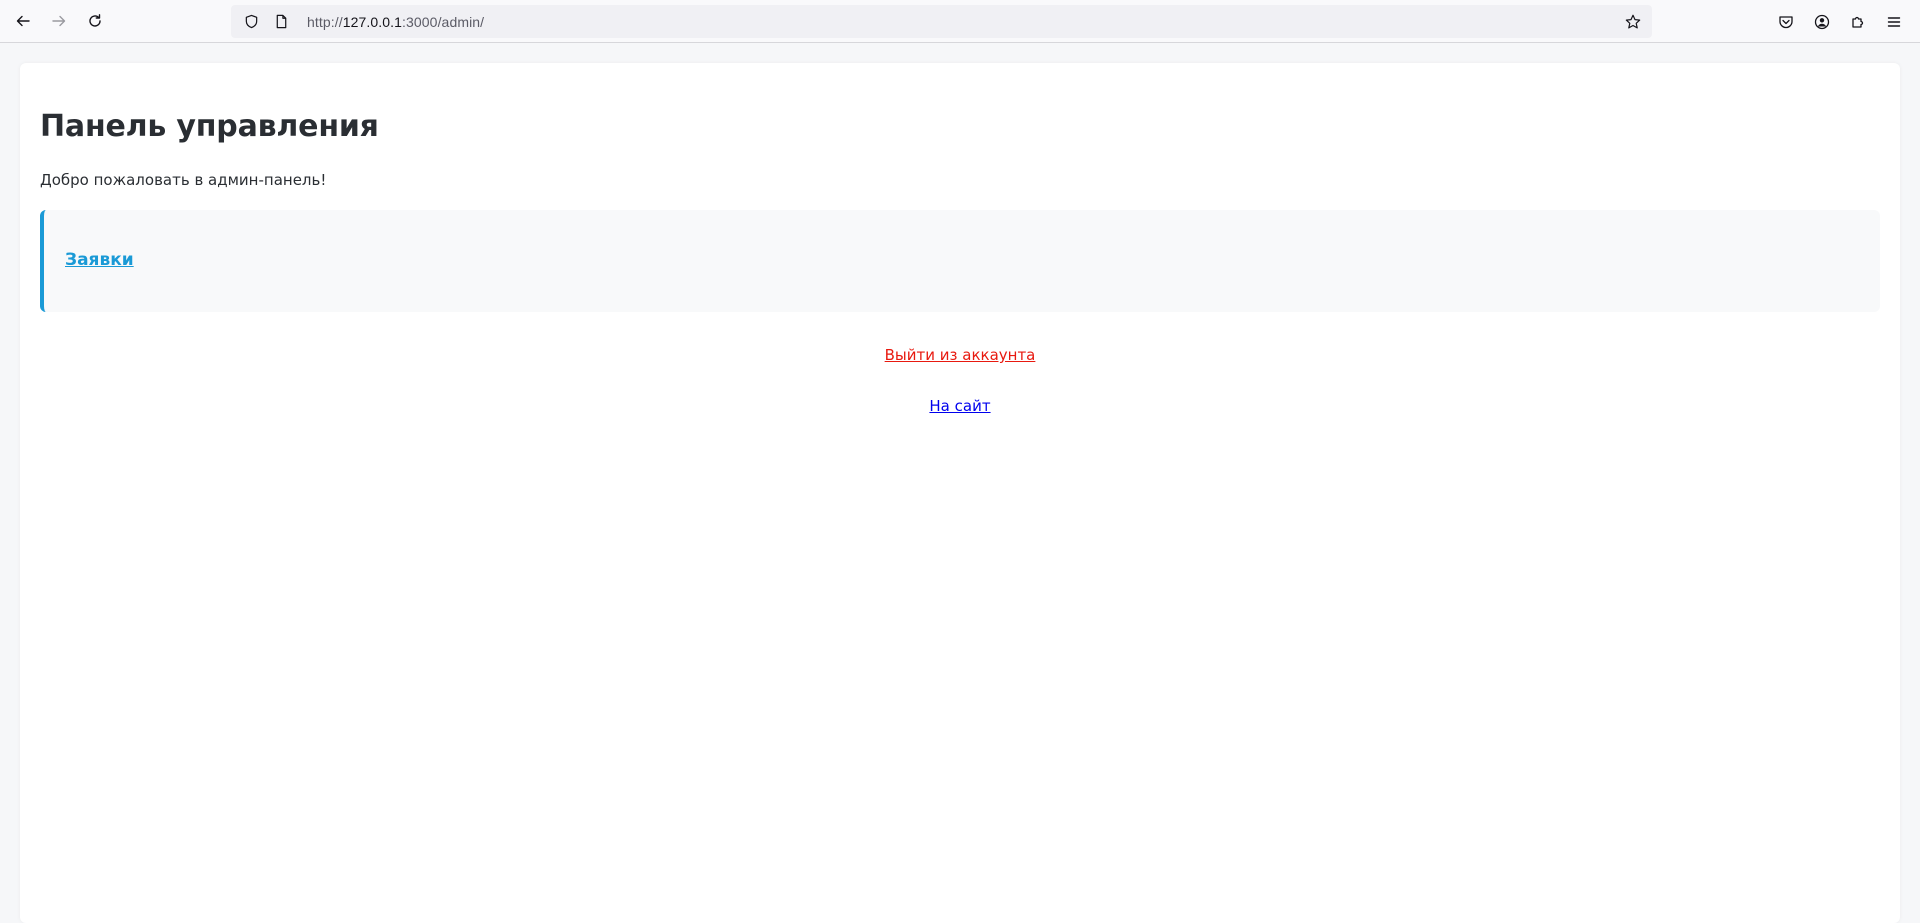  Describe the element at coordinates (281, 22) in the screenshot. I see `page-icon` at that location.